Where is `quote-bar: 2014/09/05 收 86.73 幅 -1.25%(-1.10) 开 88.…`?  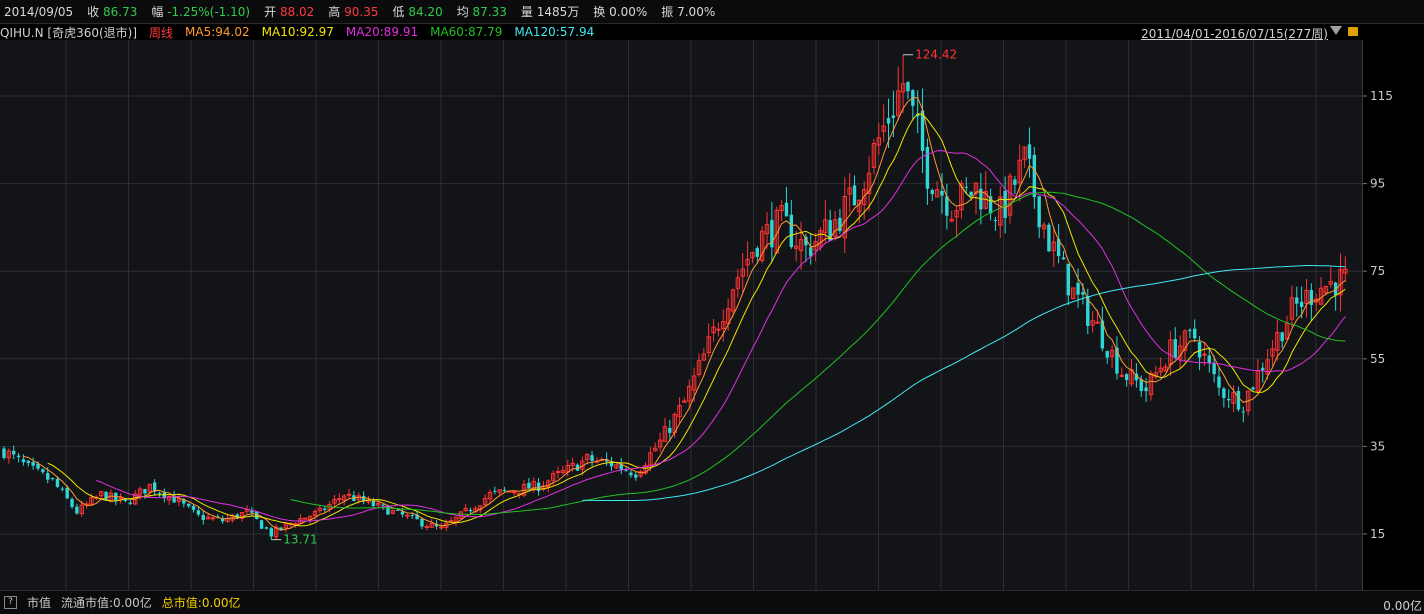 quote-bar: 2014/09/05 收 86.73 幅 -1.25%(-1.10) 开 88.… is located at coordinates (712, 12).